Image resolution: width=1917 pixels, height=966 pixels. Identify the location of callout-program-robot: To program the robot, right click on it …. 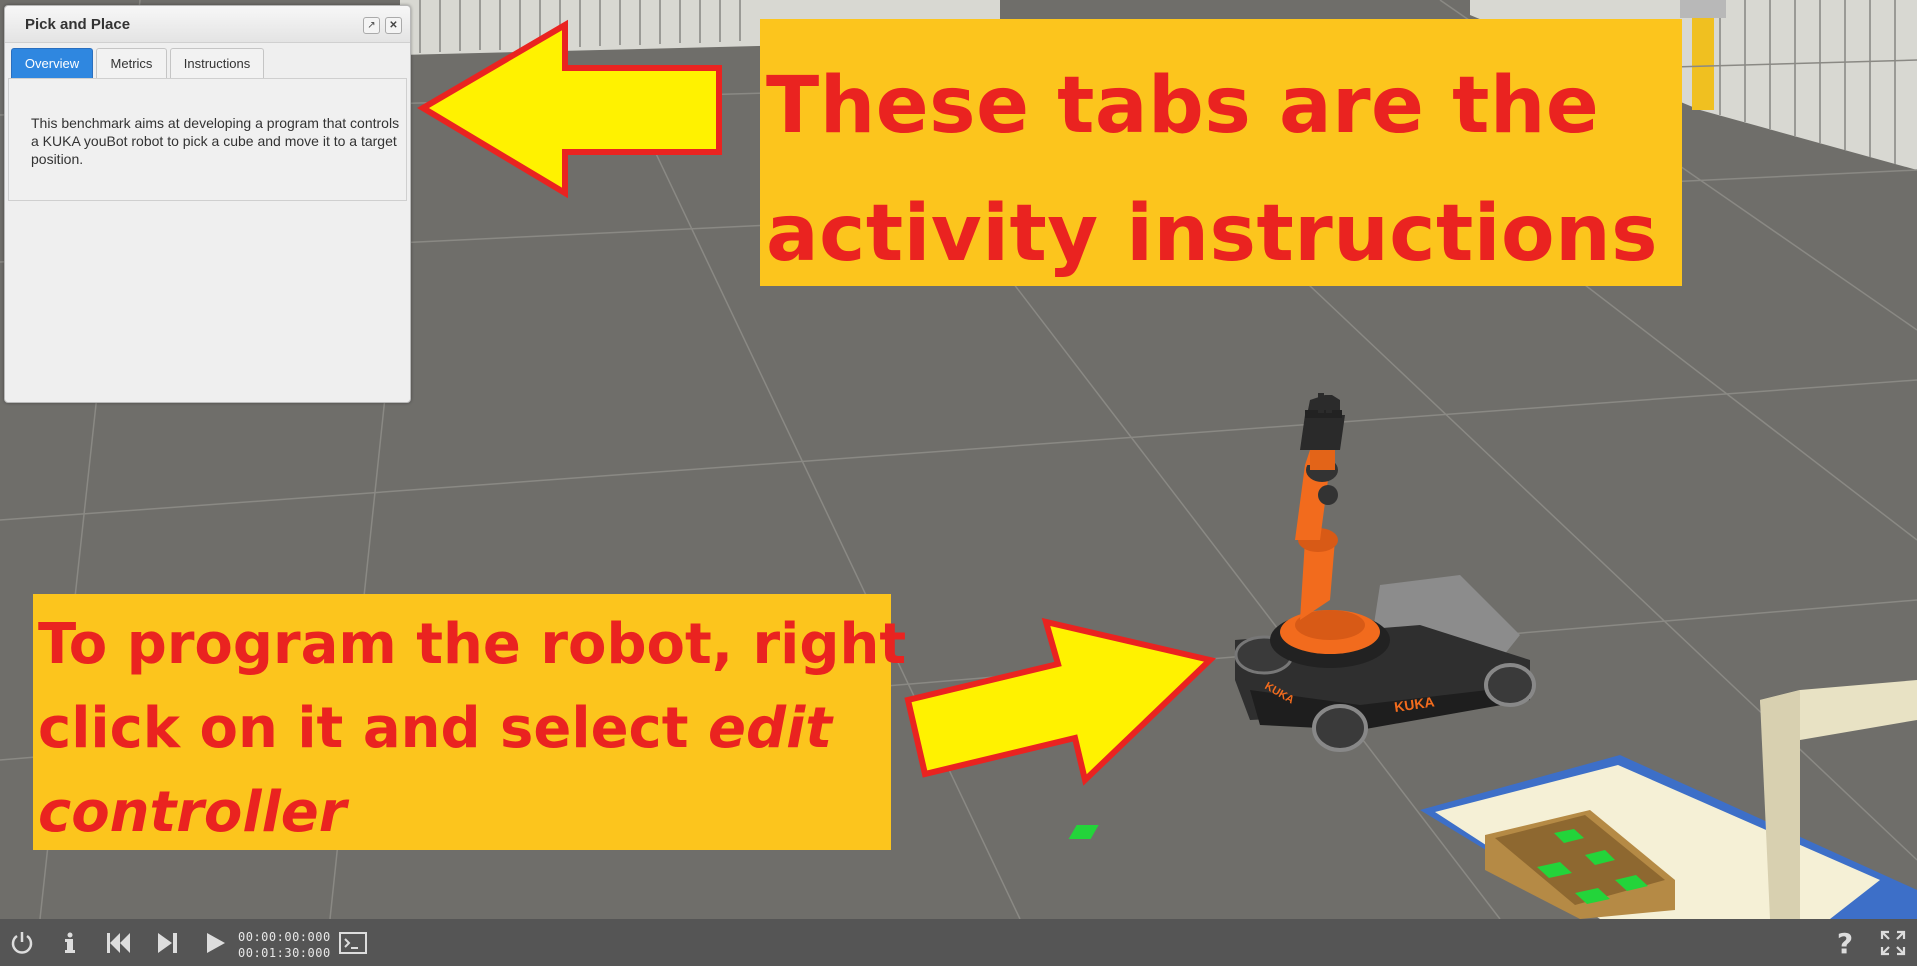
(469, 722).